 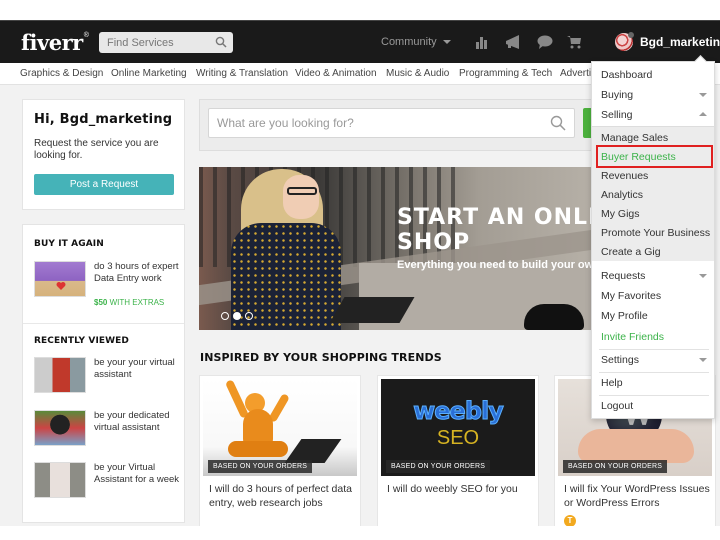 What do you see at coordinates (654, 156) in the screenshot?
I see `buyer-requests-highlight` at bounding box center [654, 156].